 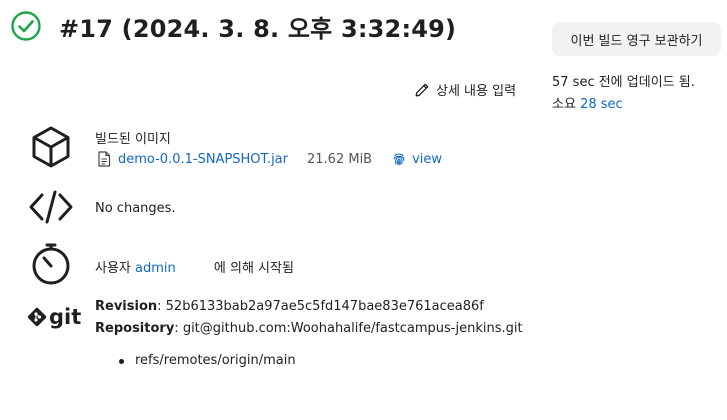 What do you see at coordinates (178, 328) in the screenshot?
I see `repository-sep: :` at bounding box center [178, 328].